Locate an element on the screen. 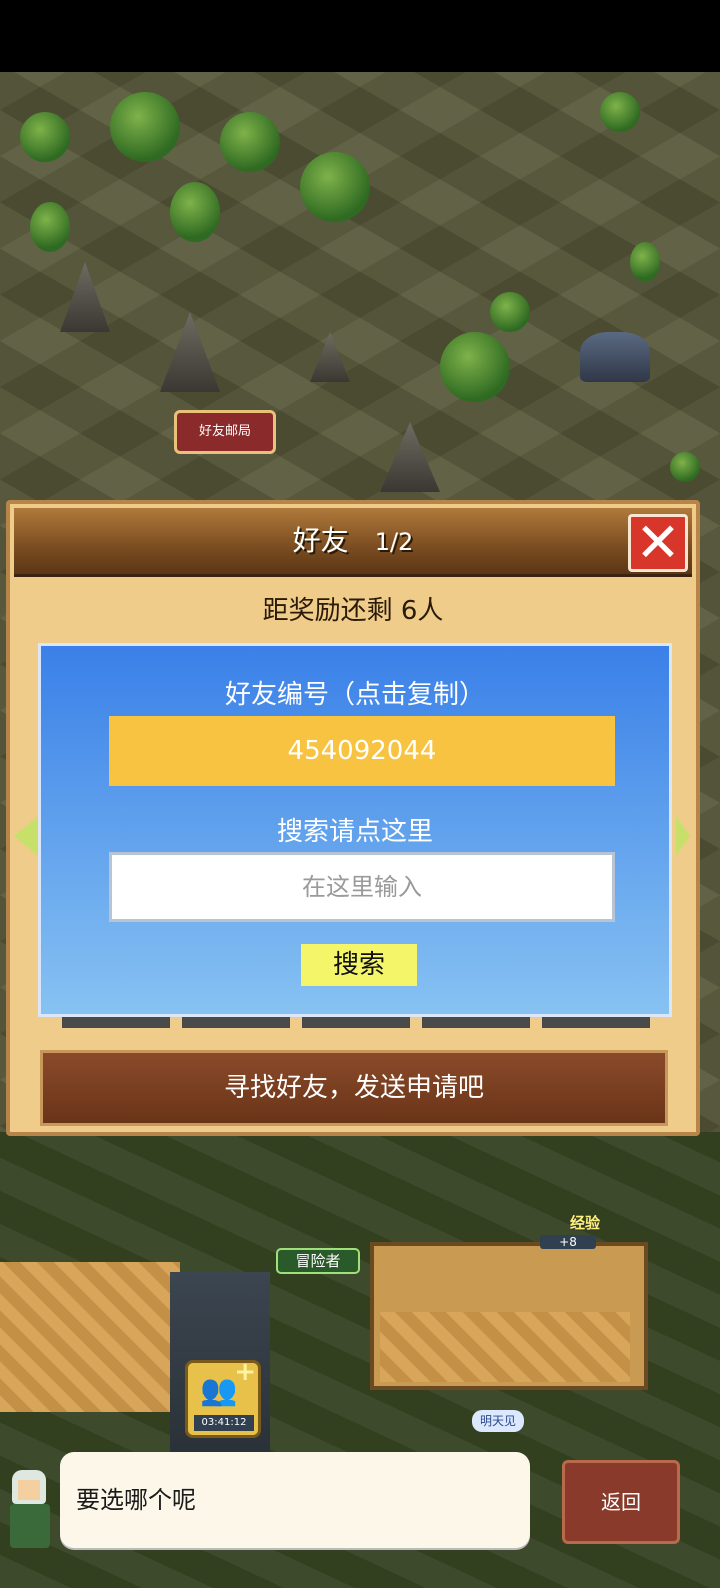 Image resolution: width=720 pixels, height=1588 pixels. dialog-title-text: 好友 is located at coordinates (320, 540).